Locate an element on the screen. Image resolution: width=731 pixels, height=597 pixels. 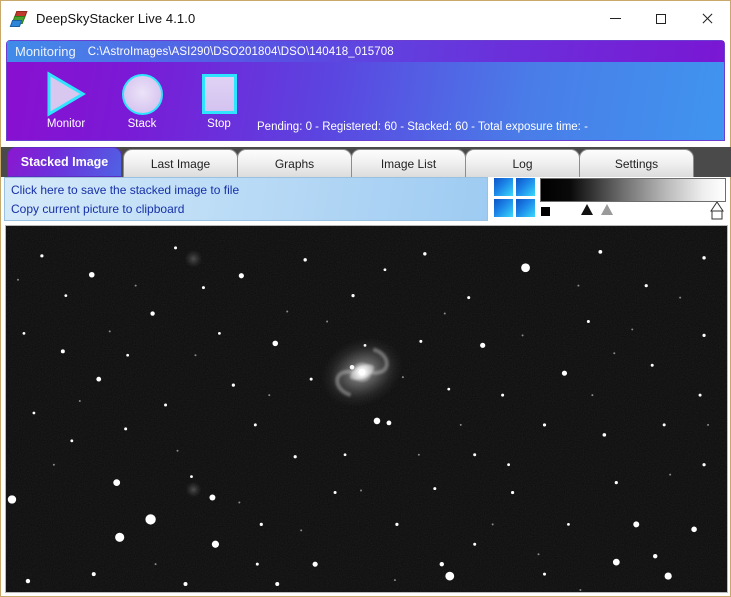
window-controls is located at coordinates (661, 18).